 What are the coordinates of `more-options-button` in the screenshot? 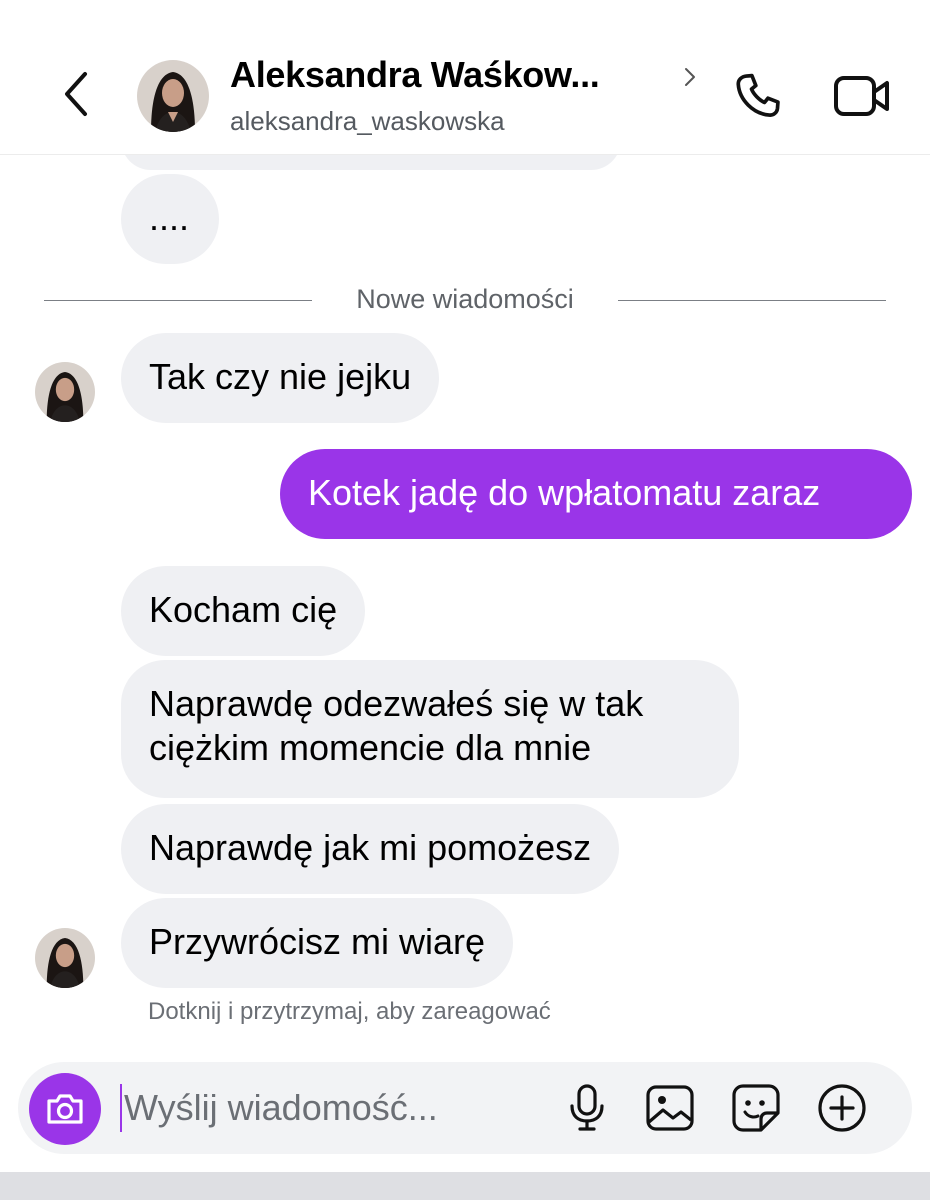 It's located at (842, 1108).